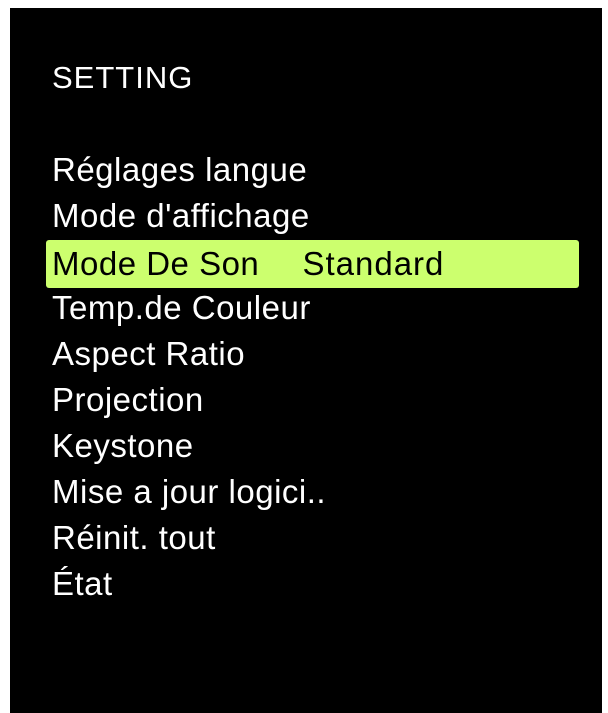 This screenshot has height=713, width=608. I want to click on menu-item-label: Aspect Ratio, so click(149, 353).